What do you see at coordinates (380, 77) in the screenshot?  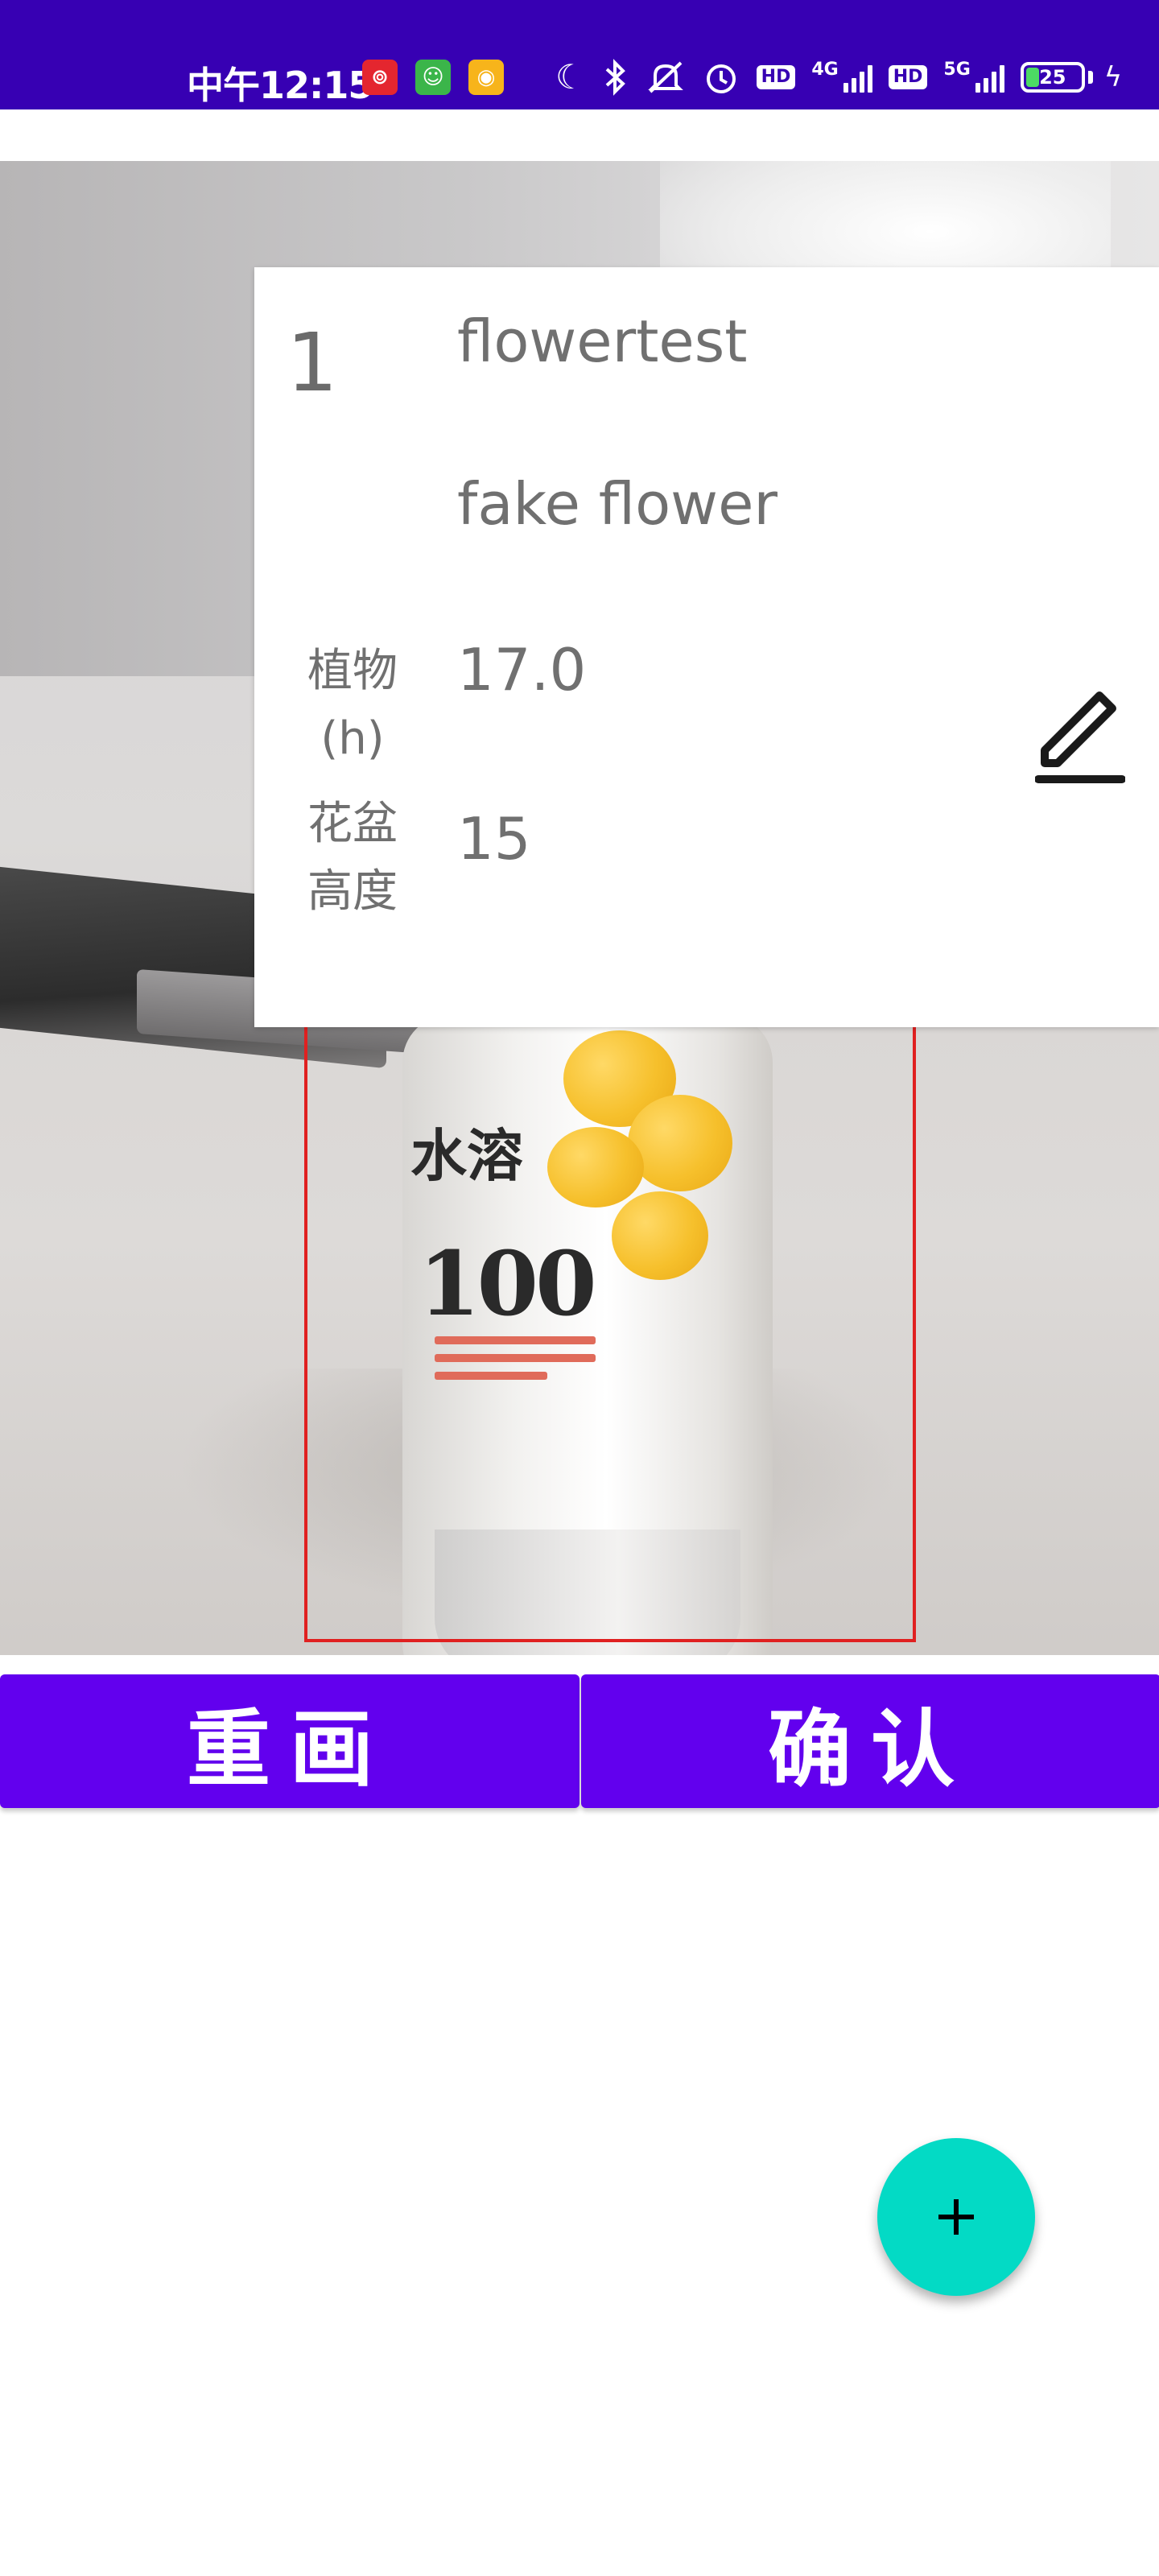 I see `netease-music-icon: ⊚` at bounding box center [380, 77].